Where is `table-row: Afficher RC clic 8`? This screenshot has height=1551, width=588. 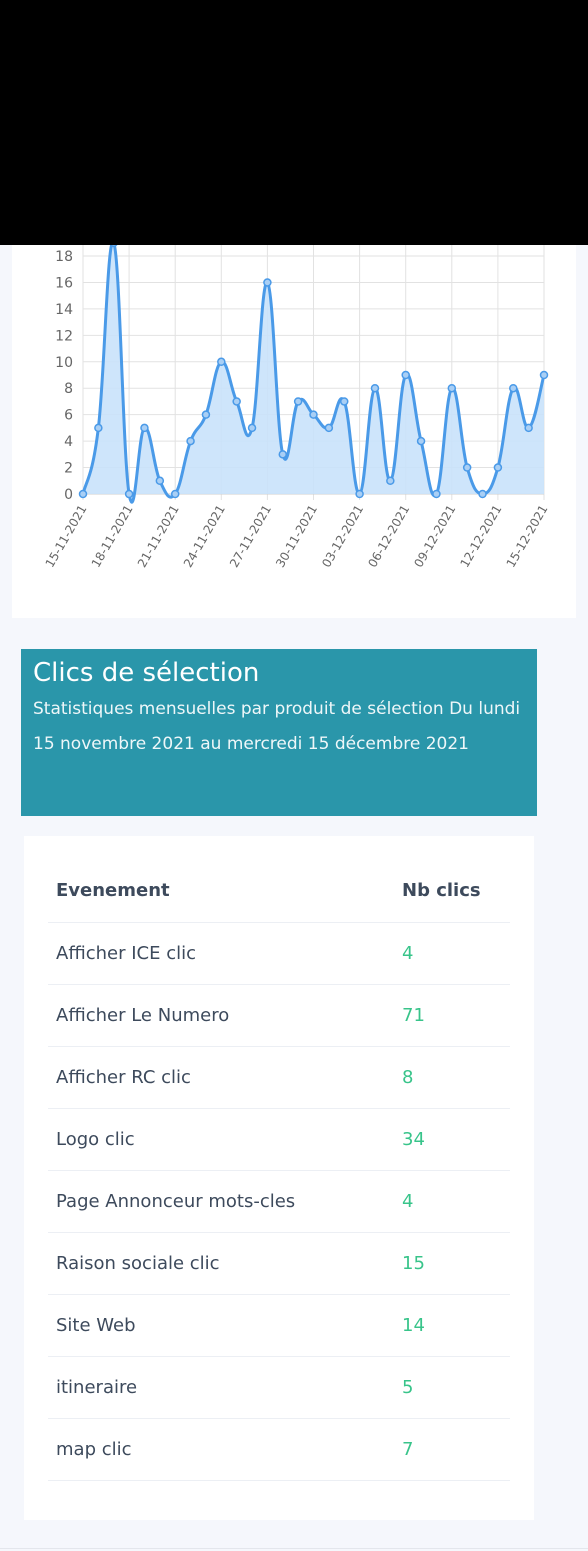 table-row: Afficher RC clic 8 is located at coordinates (279, 1077).